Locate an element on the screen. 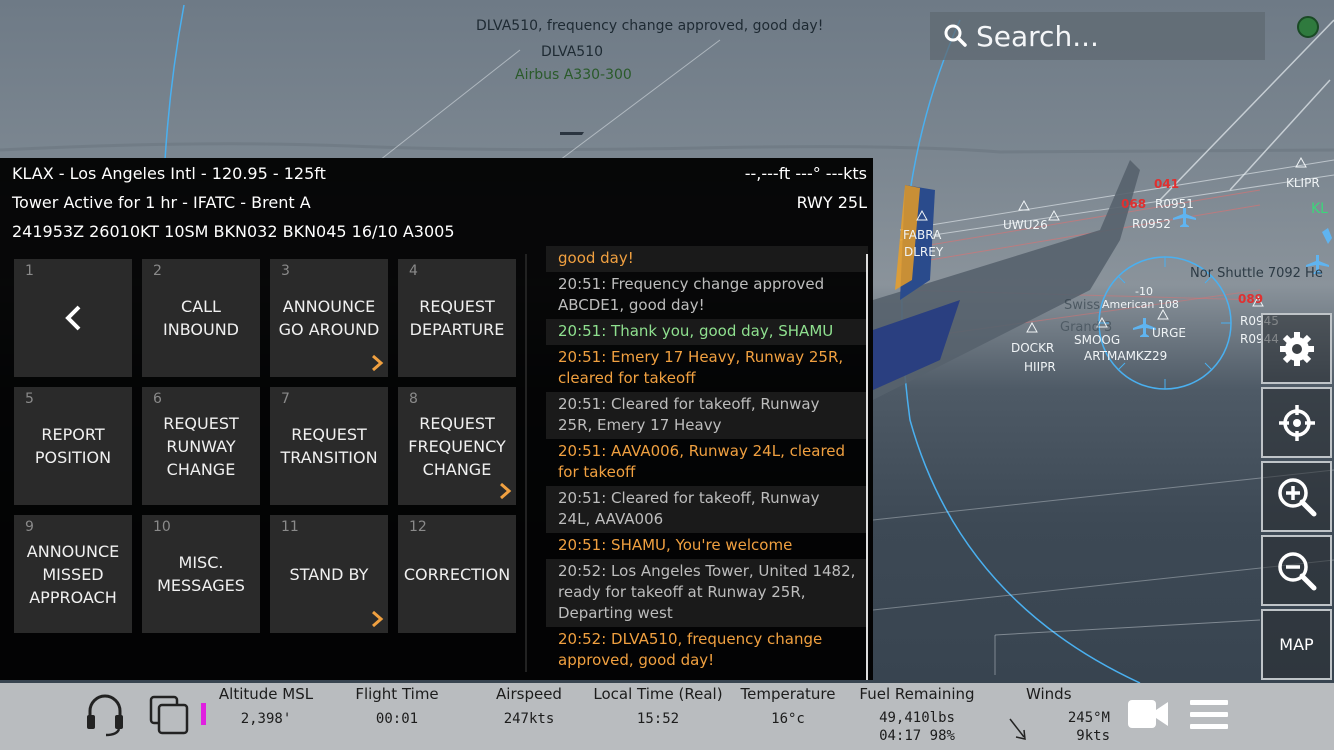  announce-go-around-button: 3 ANNOUNCE GO AROUND is located at coordinates (329, 318).